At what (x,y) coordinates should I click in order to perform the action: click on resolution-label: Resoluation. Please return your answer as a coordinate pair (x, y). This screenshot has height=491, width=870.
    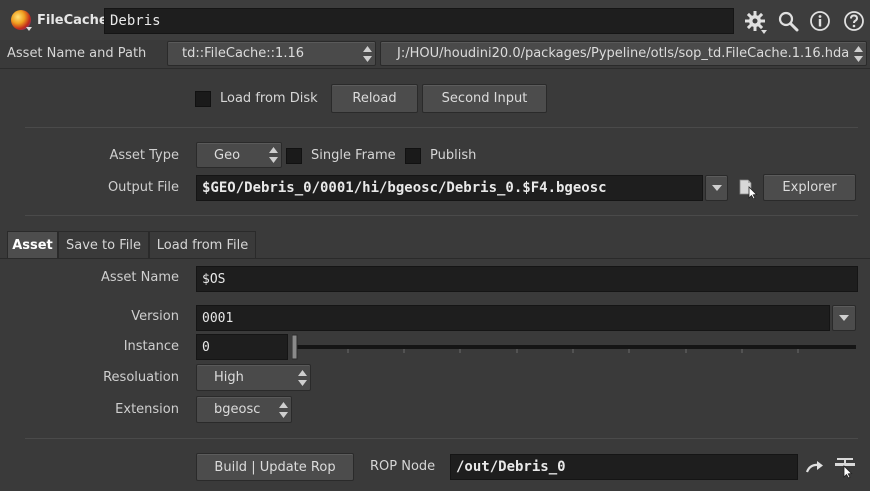
    Looking at the image, I should click on (141, 377).